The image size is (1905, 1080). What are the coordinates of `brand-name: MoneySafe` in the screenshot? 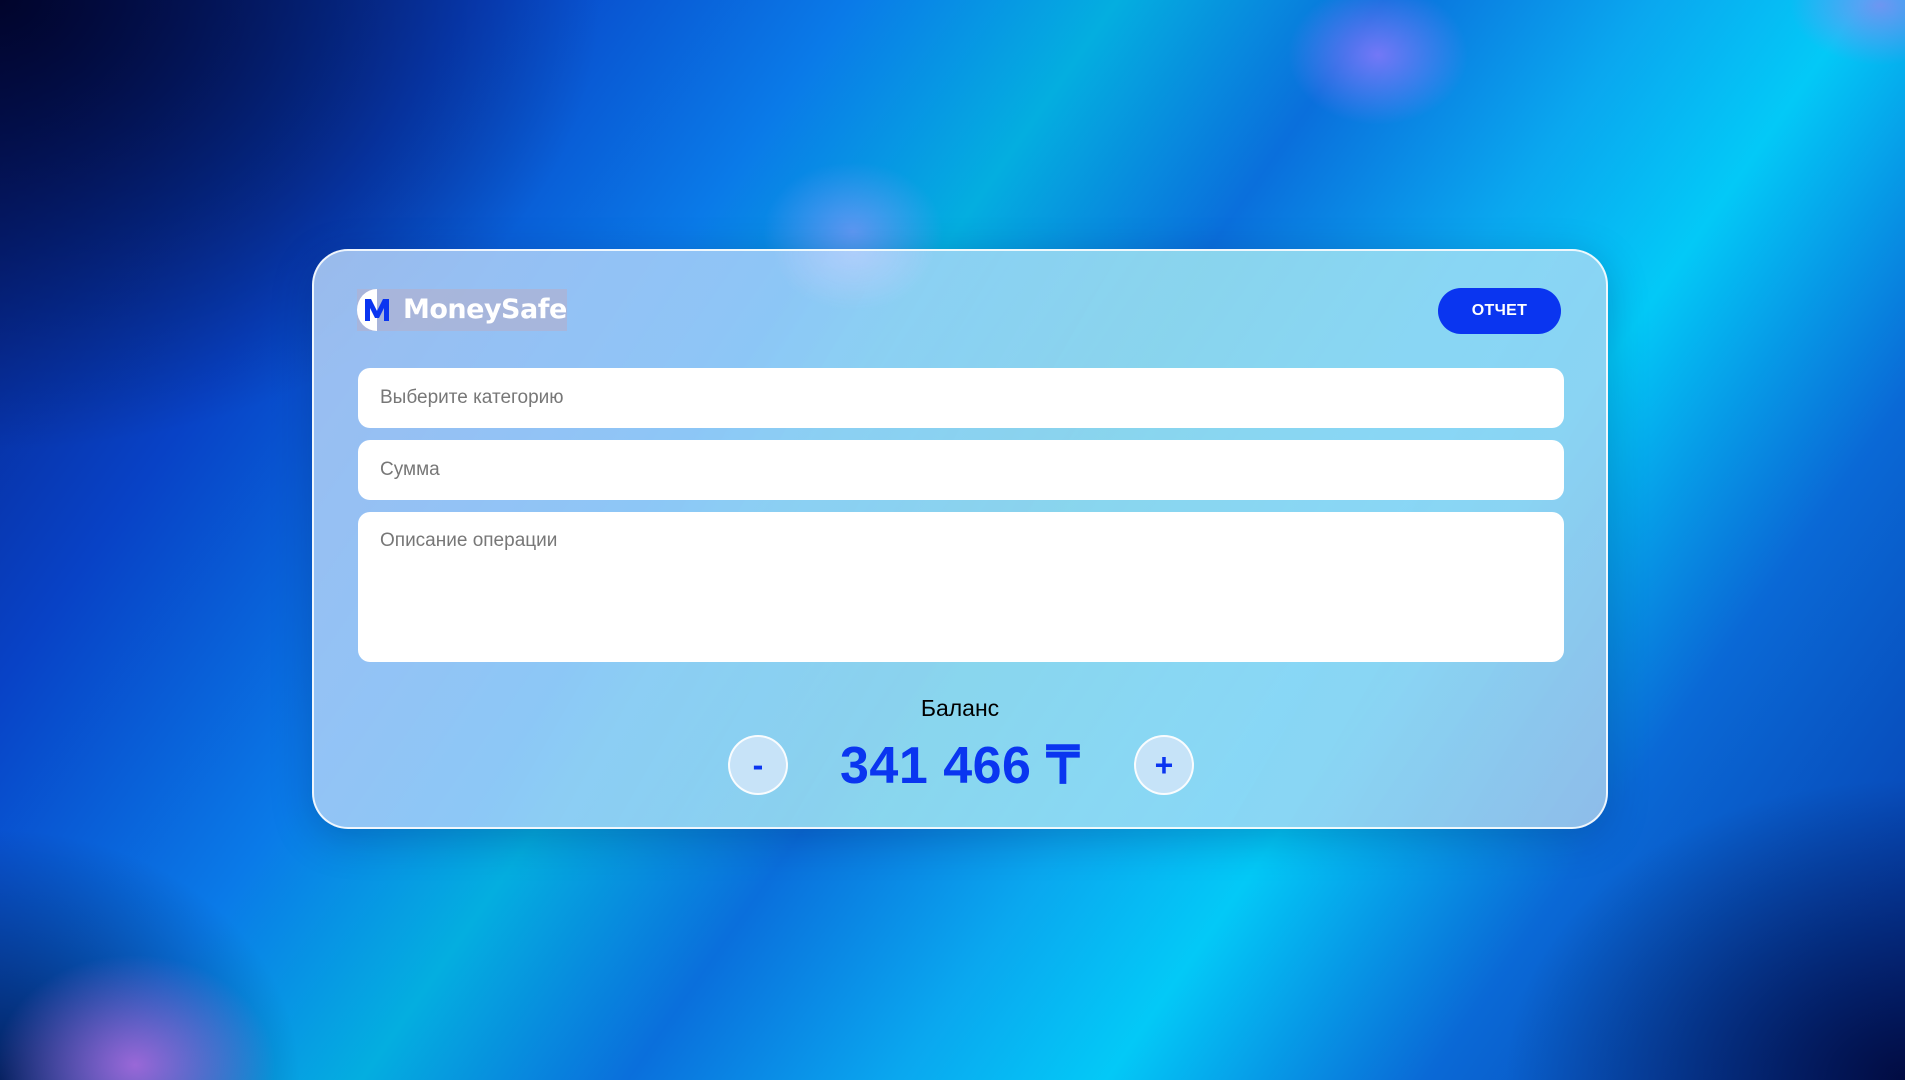 It's located at (485, 309).